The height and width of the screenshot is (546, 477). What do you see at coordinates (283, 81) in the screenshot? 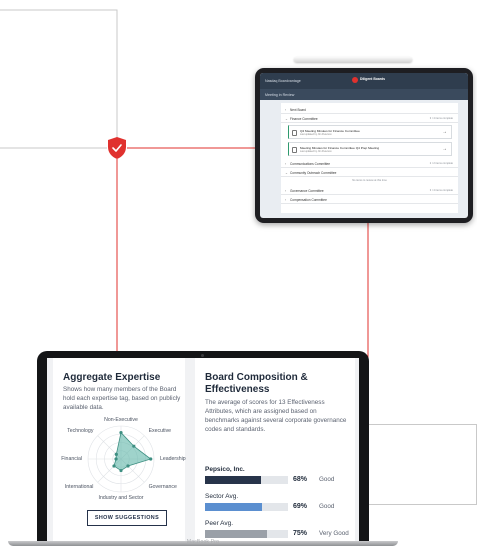
I see `tablet-app-label: Nasdaq Boardvantage` at bounding box center [283, 81].